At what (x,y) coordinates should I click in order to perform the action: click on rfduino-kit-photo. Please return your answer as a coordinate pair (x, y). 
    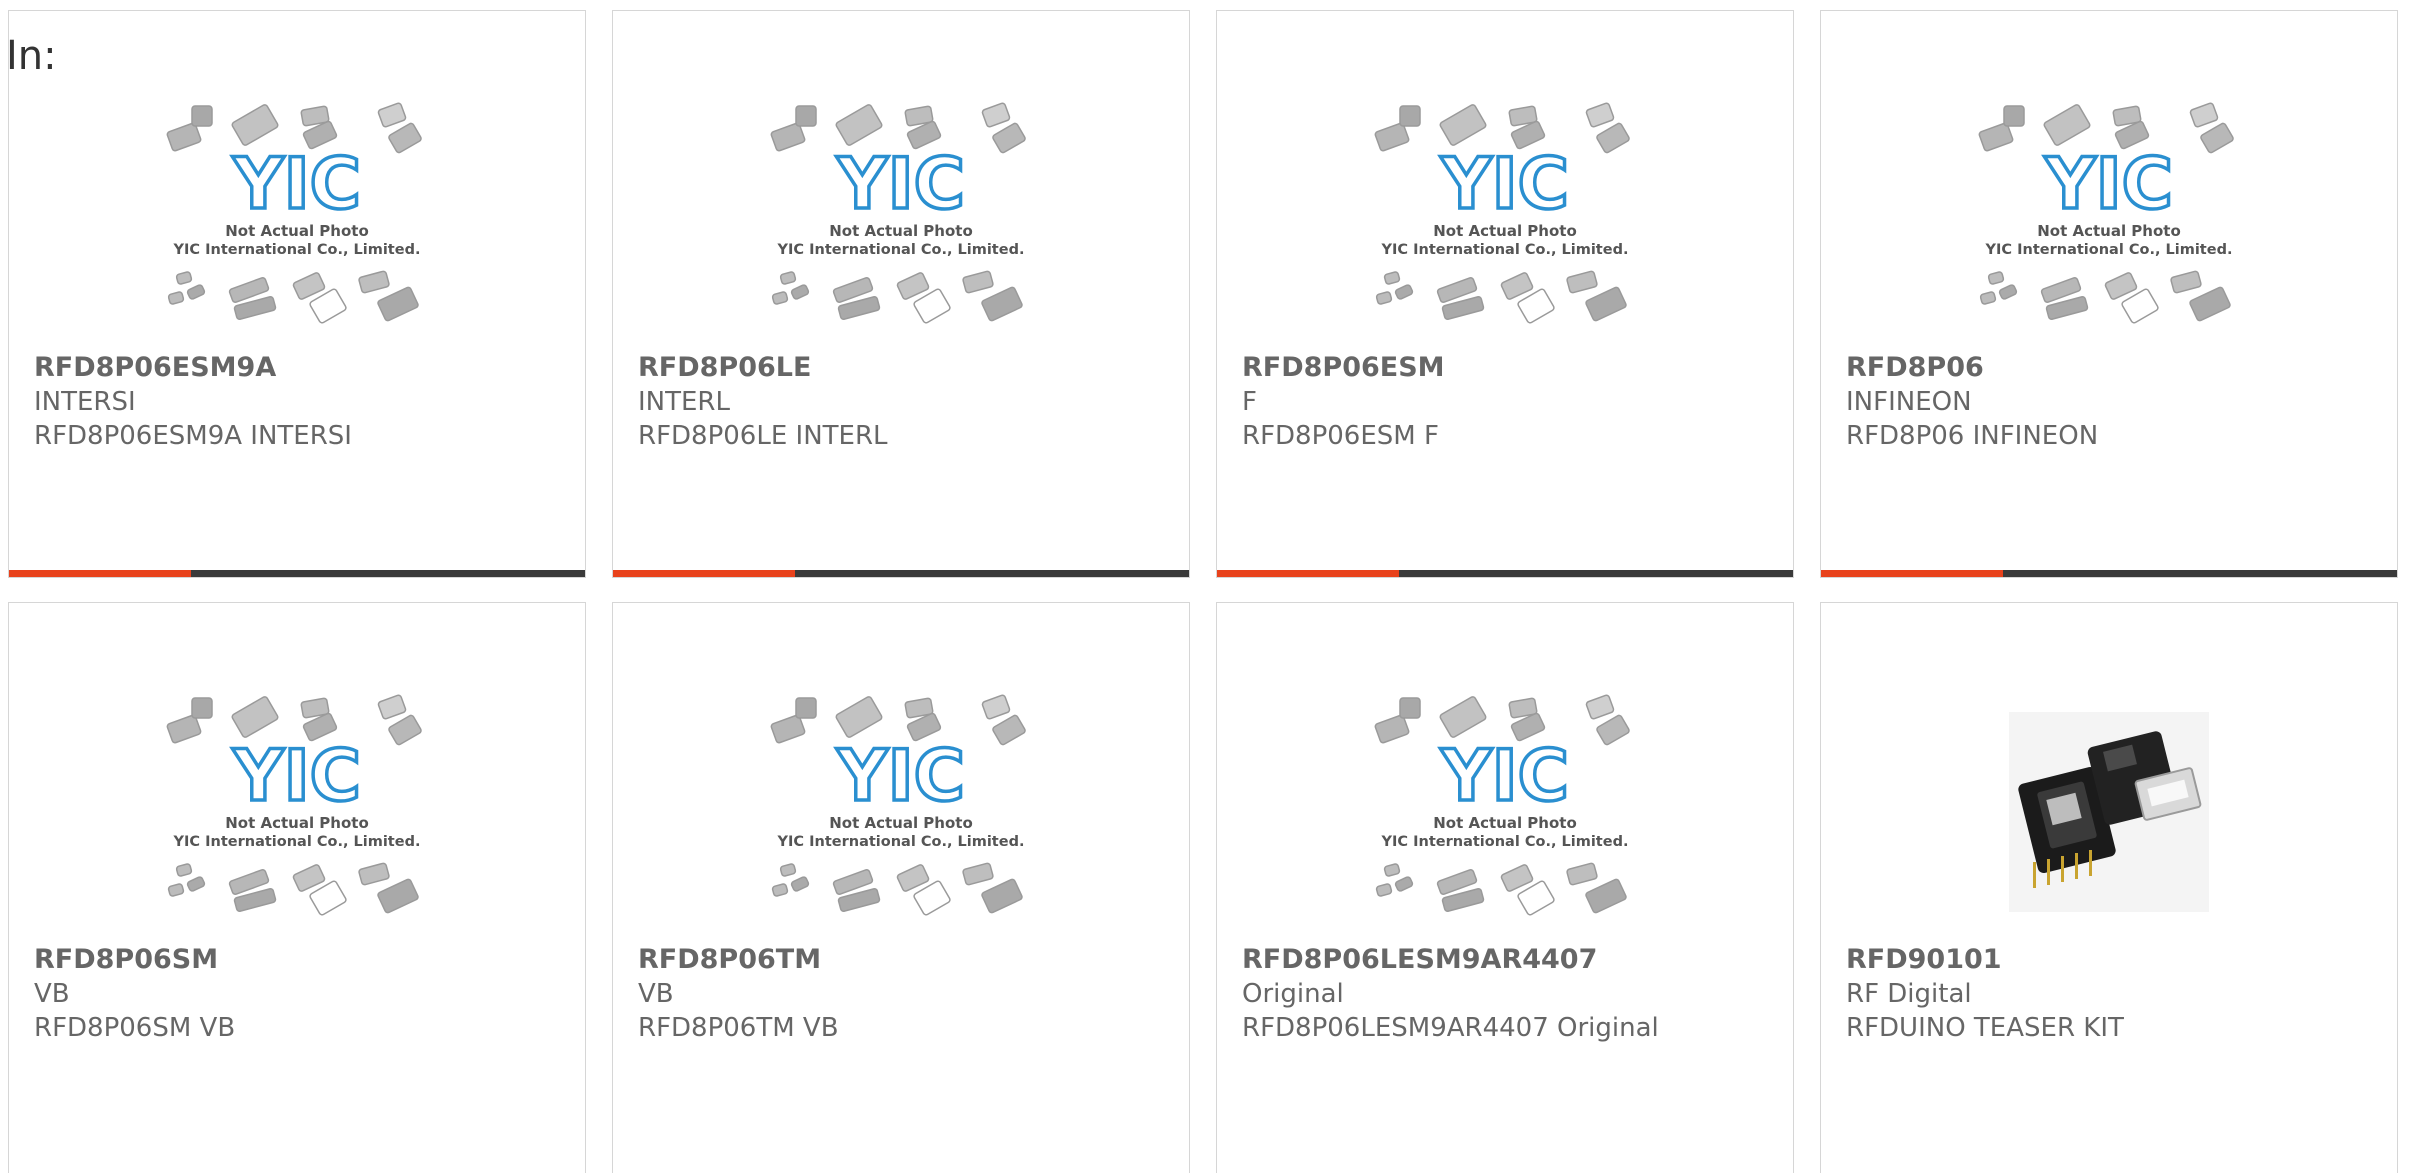
    Looking at the image, I should click on (2109, 812).